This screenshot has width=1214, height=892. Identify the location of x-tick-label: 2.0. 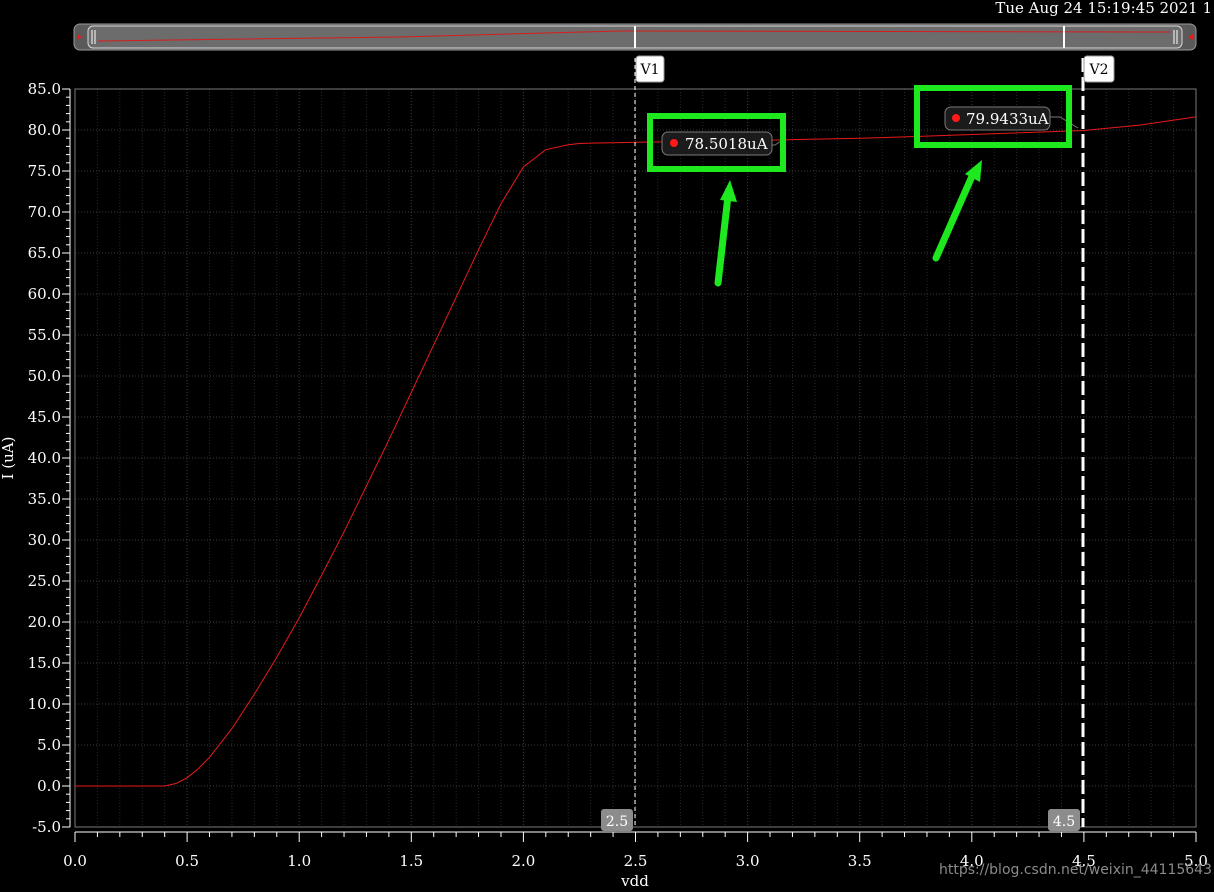
(523, 861).